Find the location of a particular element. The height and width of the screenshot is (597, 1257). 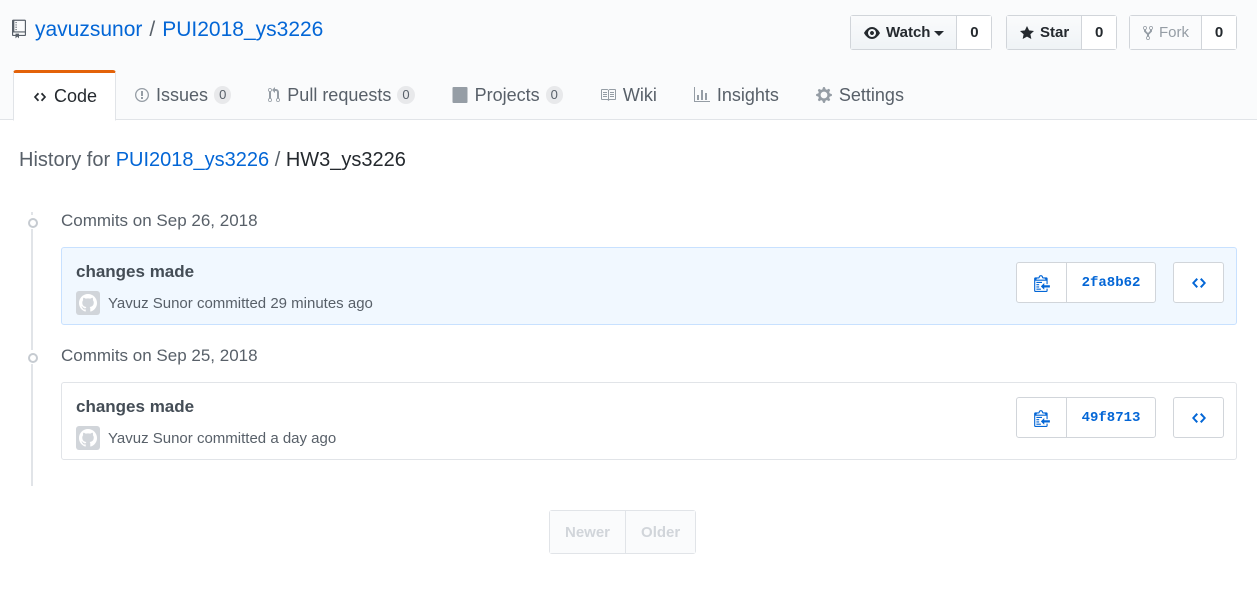

repo-owner-link: yavuzsunor is located at coordinates (88, 30).